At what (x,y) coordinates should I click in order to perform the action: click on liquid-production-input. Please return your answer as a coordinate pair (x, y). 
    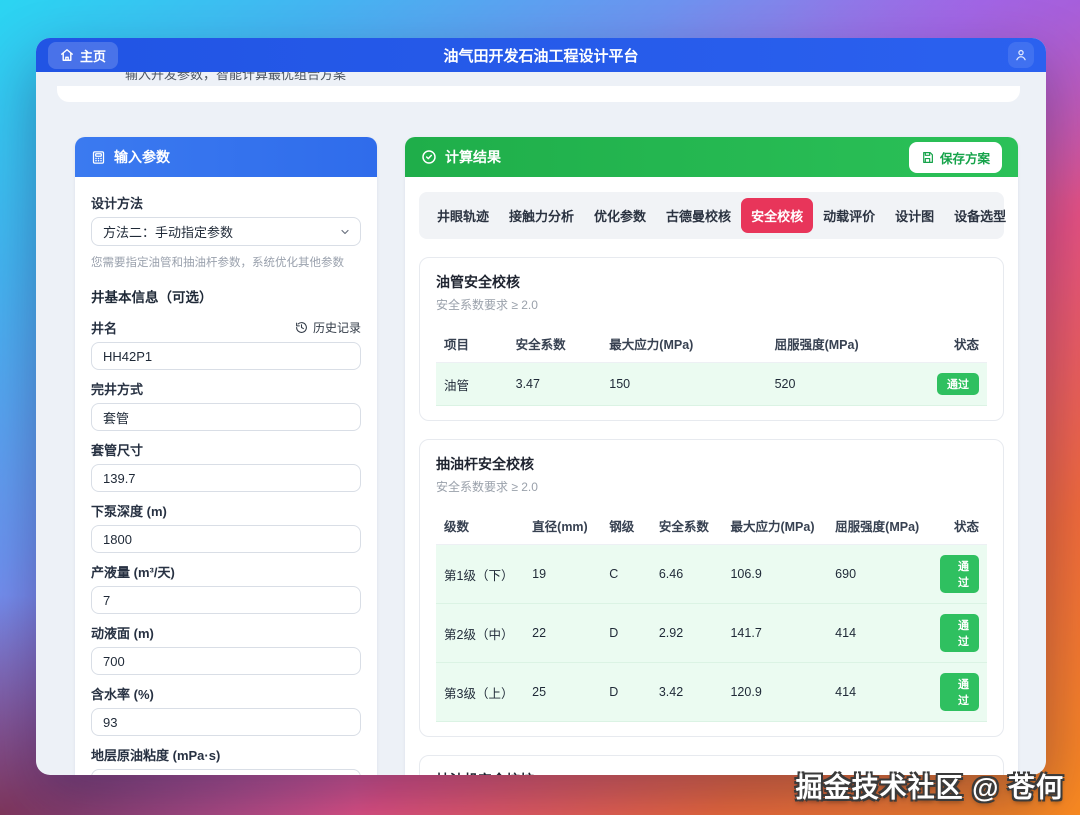
    Looking at the image, I should click on (226, 600).